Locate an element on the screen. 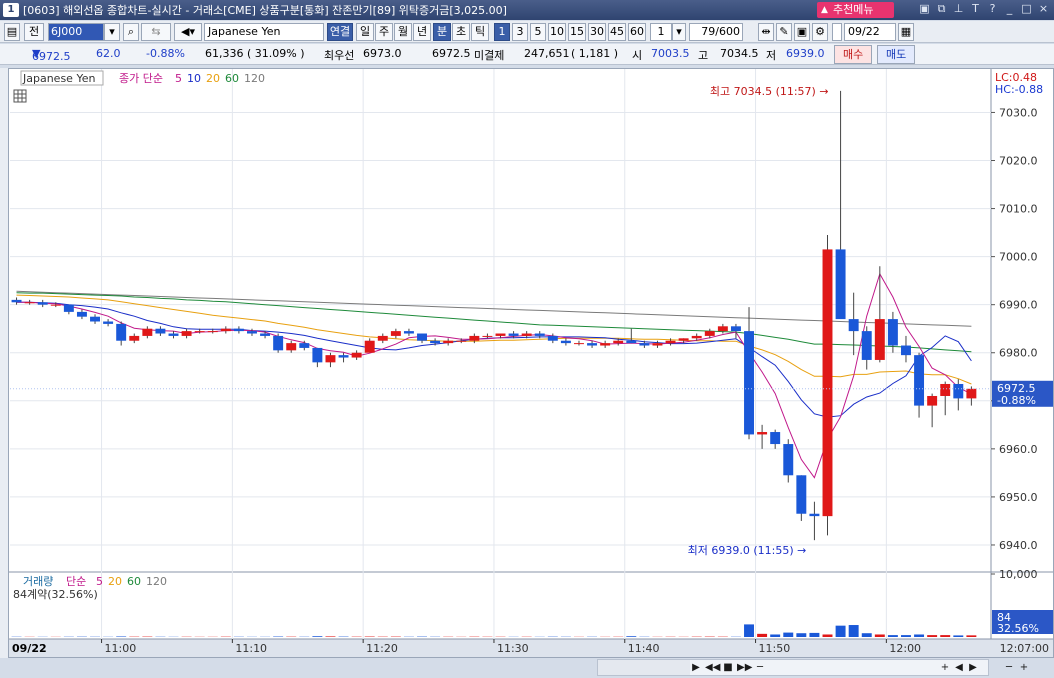 This screenshot has width=1054, height=678. date-checkbox is located at coordinates (837, 32).